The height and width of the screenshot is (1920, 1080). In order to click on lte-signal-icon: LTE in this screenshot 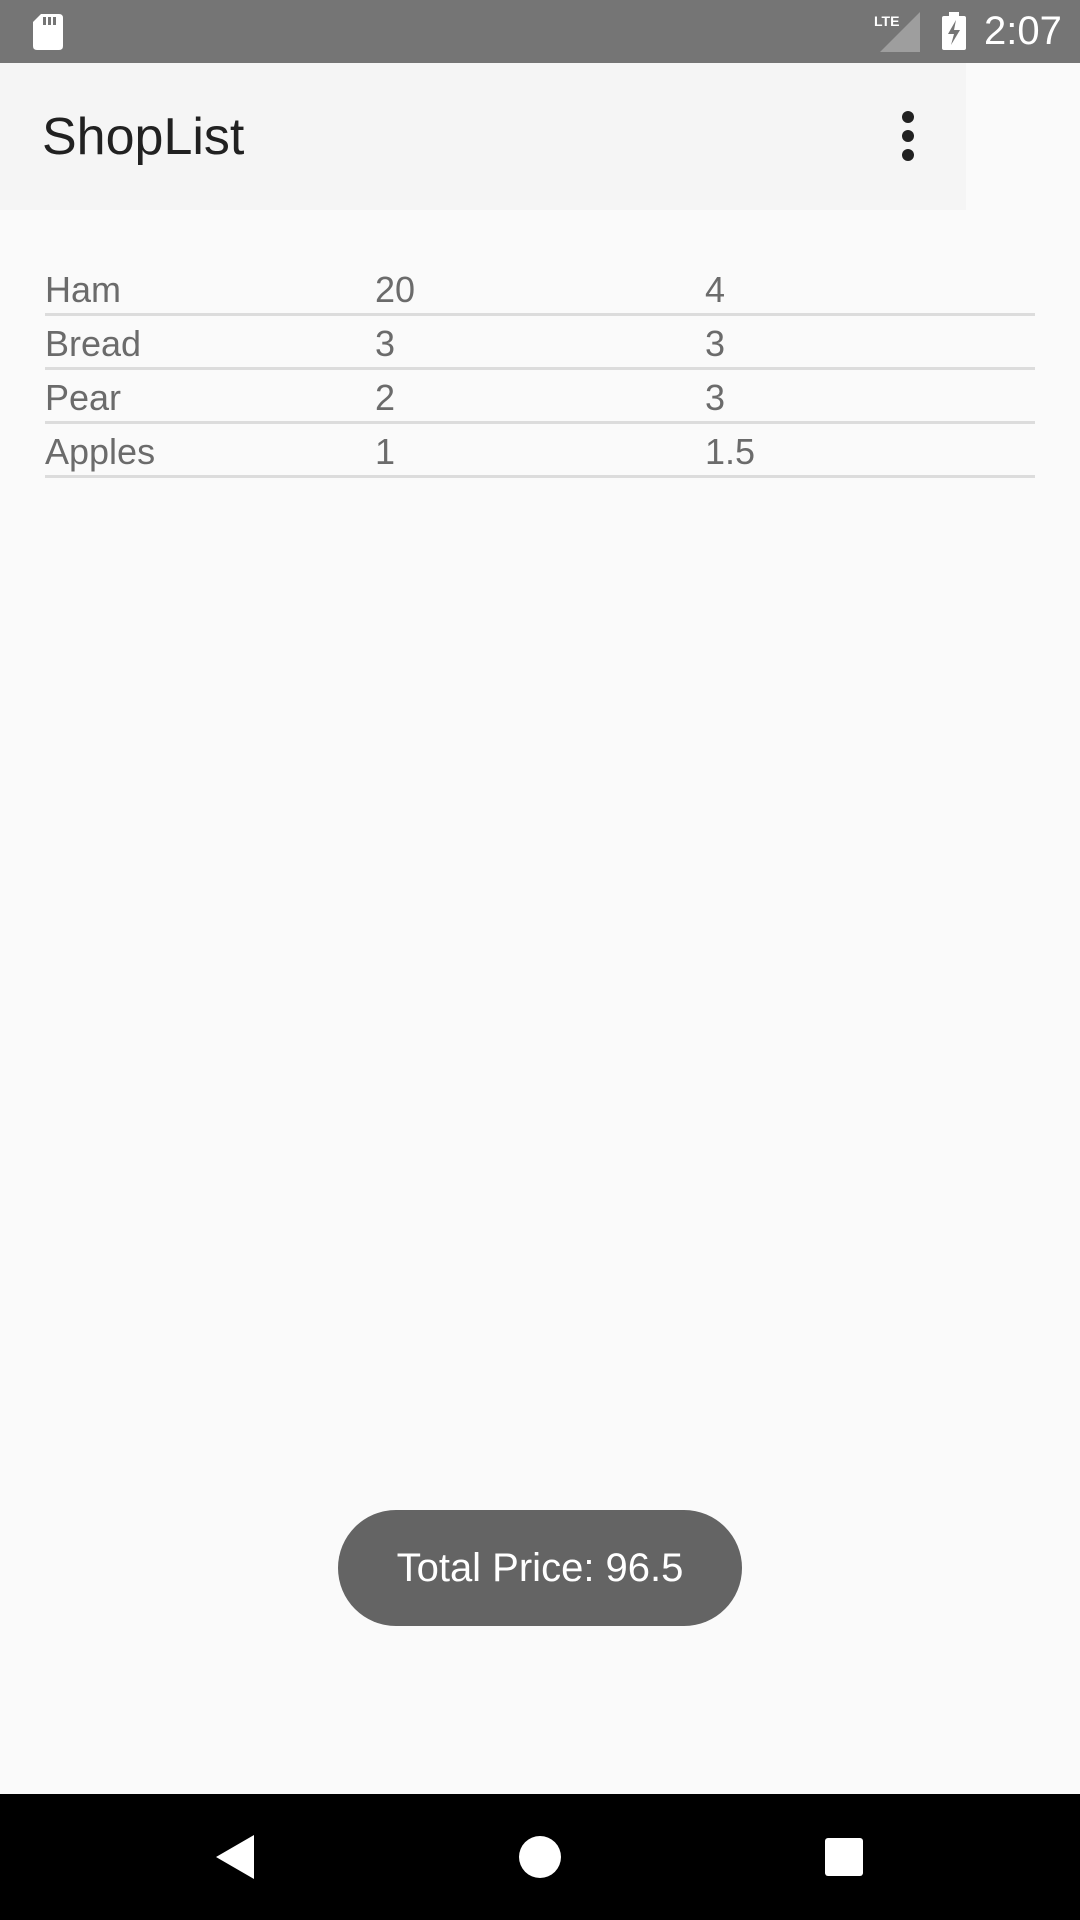, I will do `click(897, 32)`.